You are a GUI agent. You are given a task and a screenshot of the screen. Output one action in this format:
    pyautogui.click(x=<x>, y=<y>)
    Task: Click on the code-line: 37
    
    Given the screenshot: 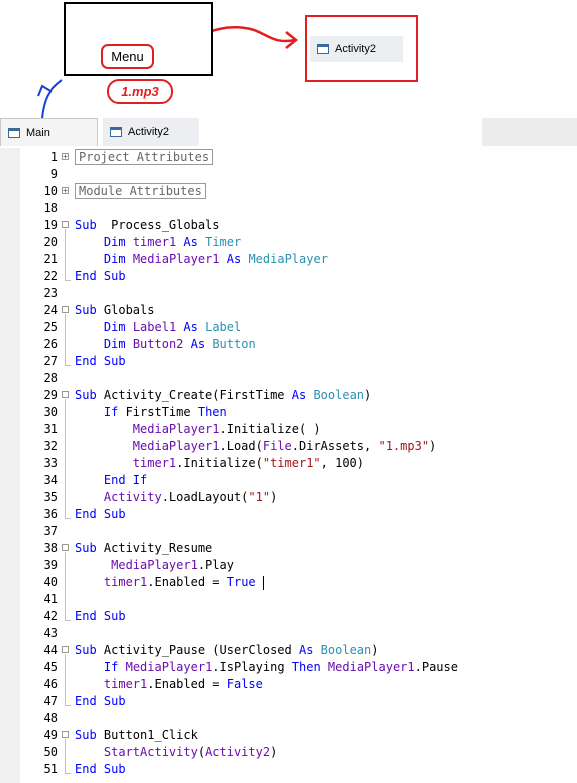 What is the action you would take?
    pyautogui.click(x=288, y=531)
    